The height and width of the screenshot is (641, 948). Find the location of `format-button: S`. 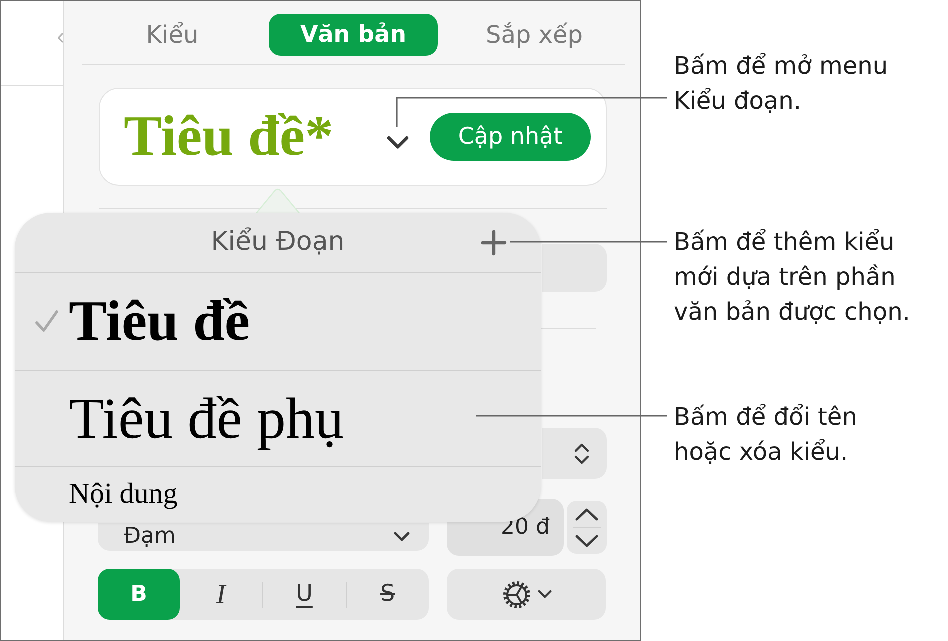

format-button: S is located at coordinates (387, 594).